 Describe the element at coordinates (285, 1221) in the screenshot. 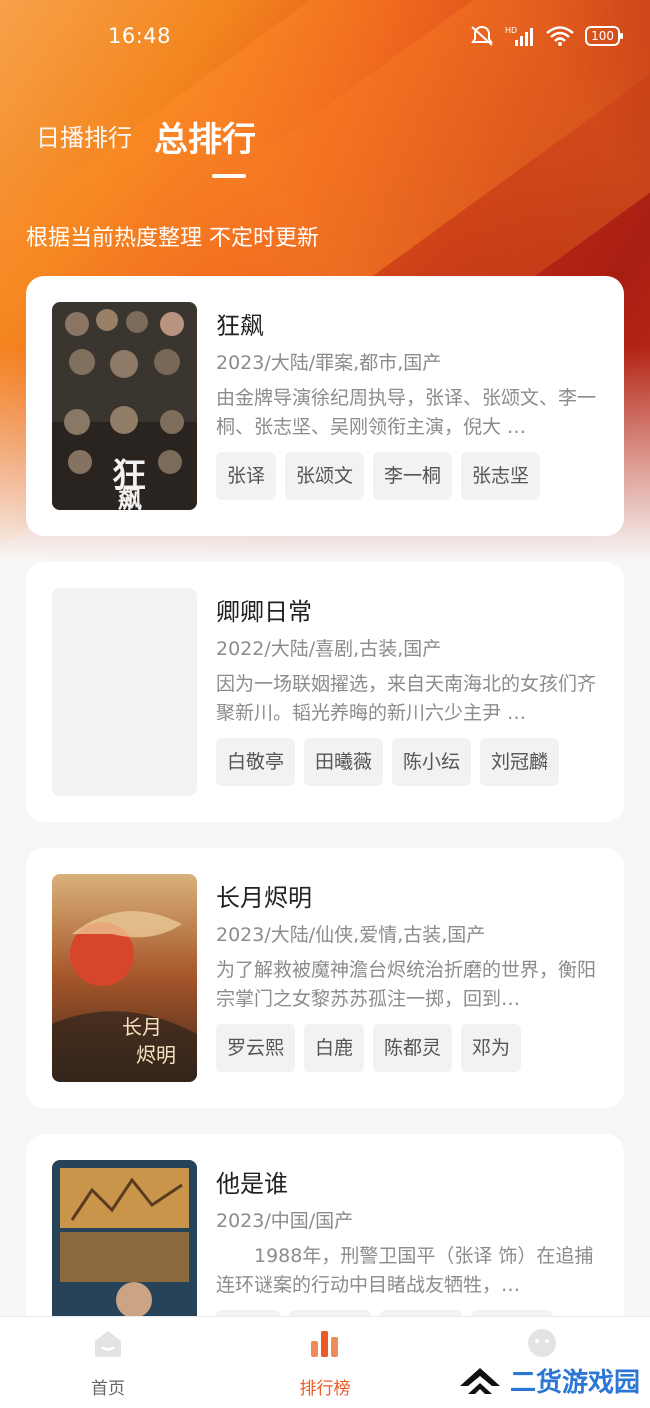

I see `item-meta: 2023/中国/国产` at that location.